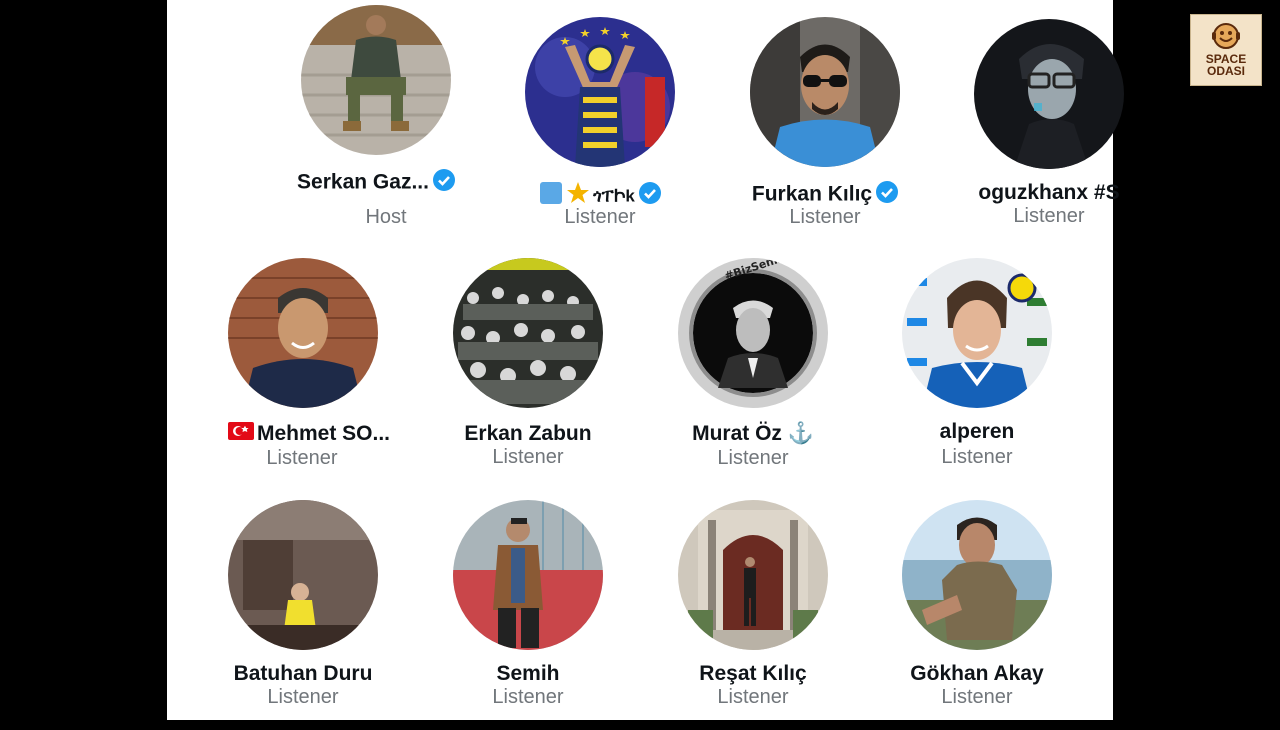  I want to click on participant-name-row: Erkan Zabun, so click(528, 434).